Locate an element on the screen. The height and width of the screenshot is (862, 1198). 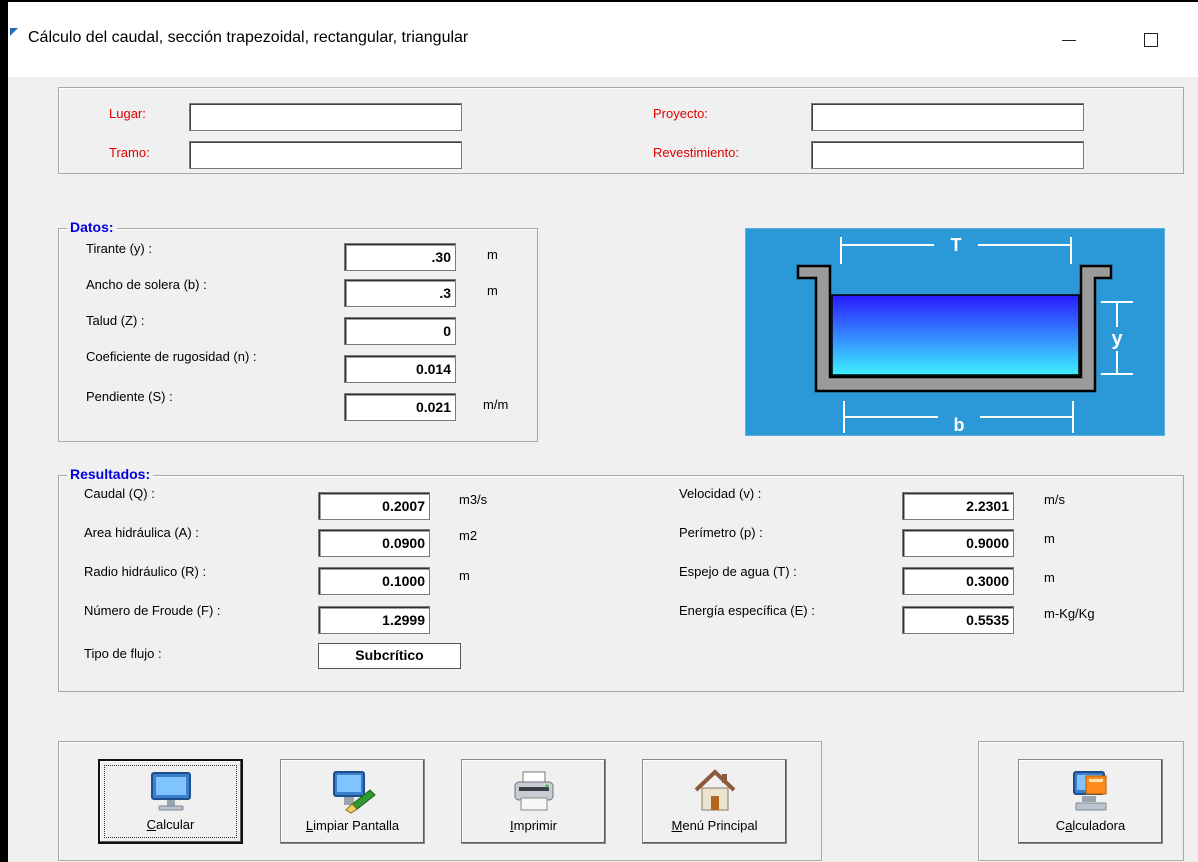
rugosidad-label: Coeficiente de rugosidad (n) : is located at coordinates (171, 356).